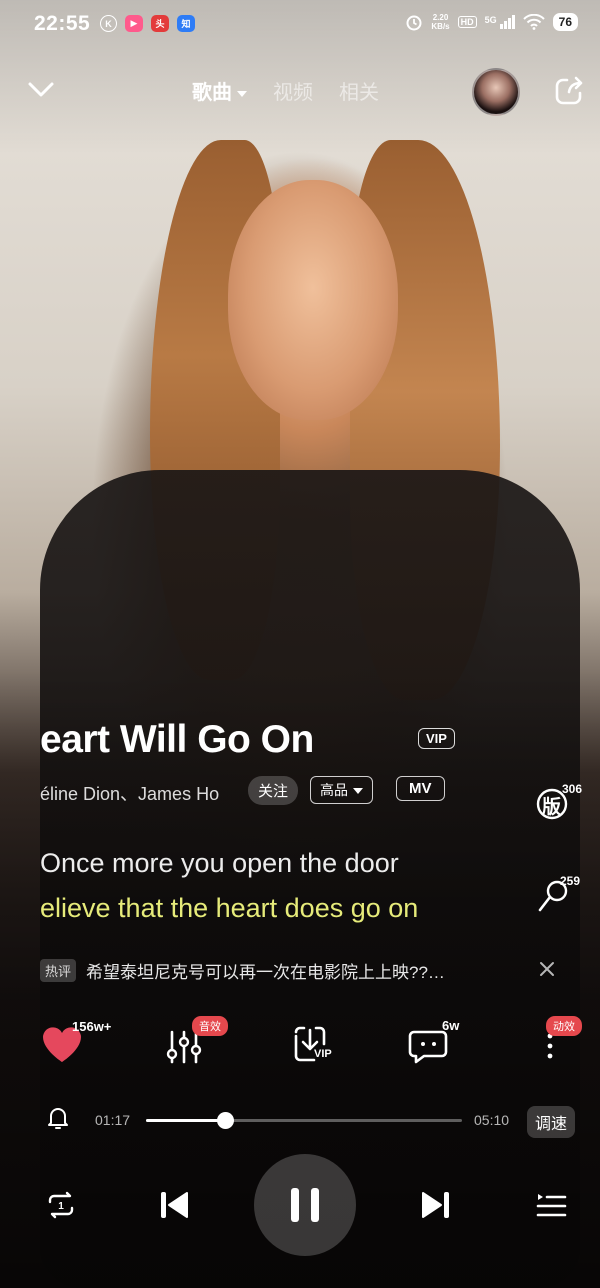 The image size is (600, 1288). Describe the element at coordinates (564, 1026) in the screenshot. I see `dynamic-effect-badge: 动效` at that location.